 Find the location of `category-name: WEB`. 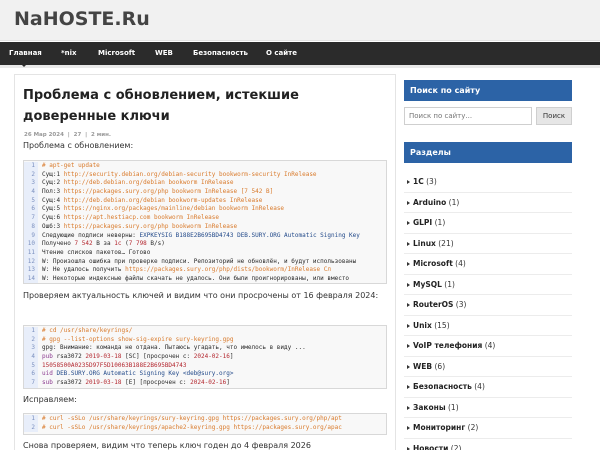

category-name: WEB is located at coordinates (423, 366).